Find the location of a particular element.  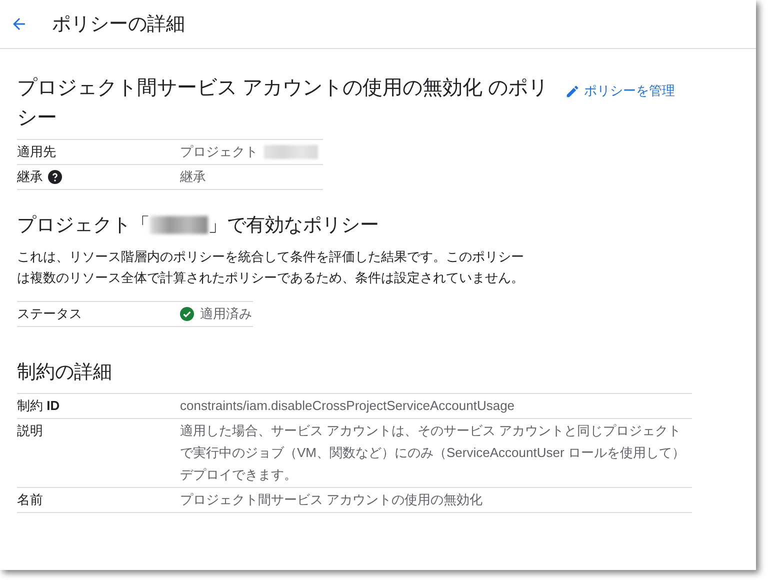

manage-policy-link: ポリシーを管理 is located at coordinates (620, 91).